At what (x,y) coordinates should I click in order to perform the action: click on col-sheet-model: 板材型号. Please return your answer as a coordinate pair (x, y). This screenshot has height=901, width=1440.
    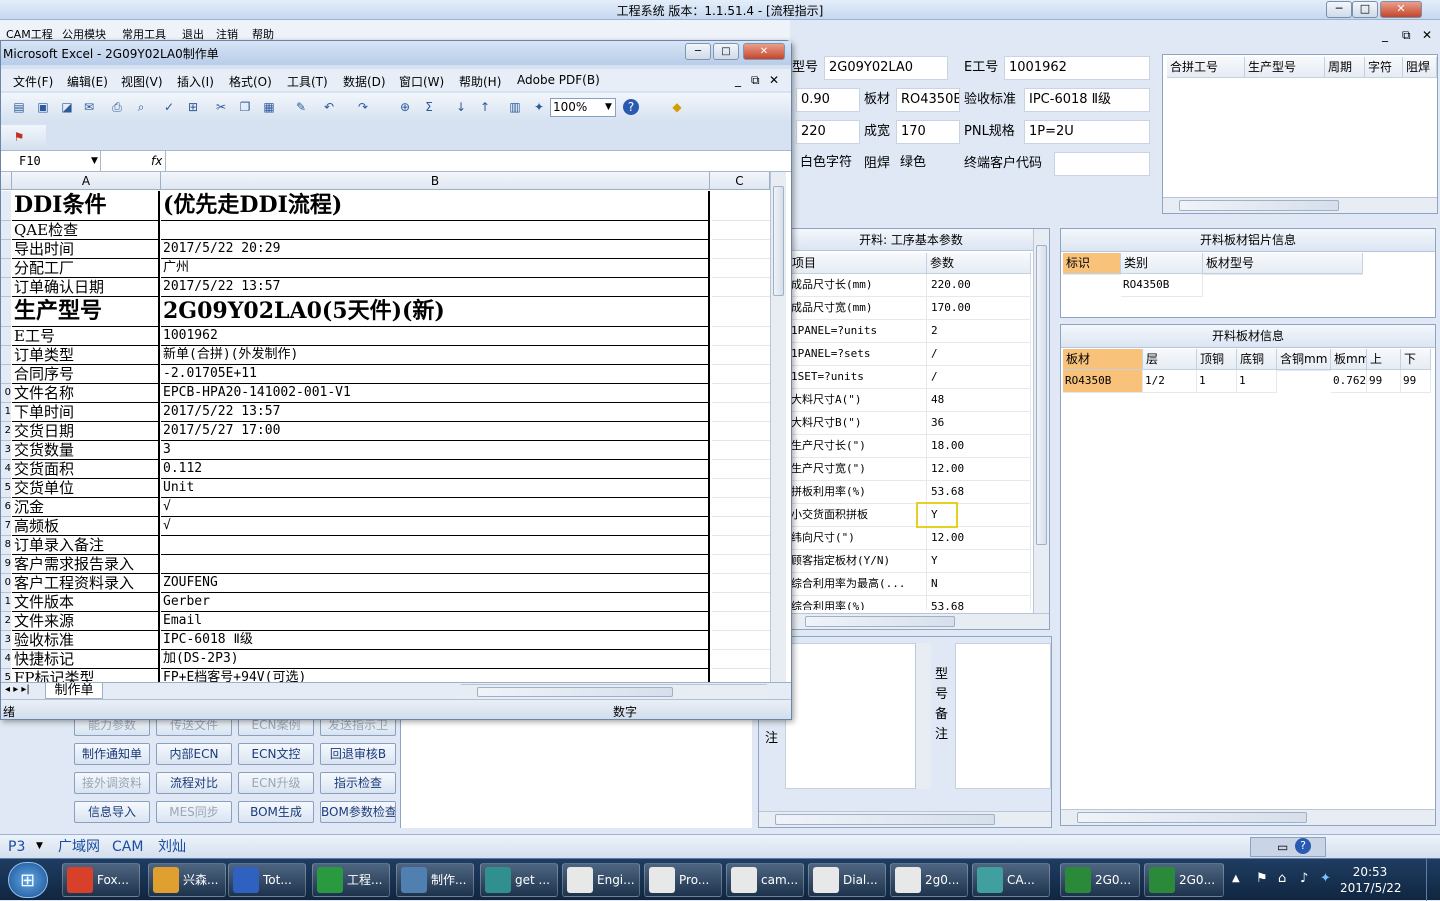
    Looking at the image, I should click on (1283, 263).